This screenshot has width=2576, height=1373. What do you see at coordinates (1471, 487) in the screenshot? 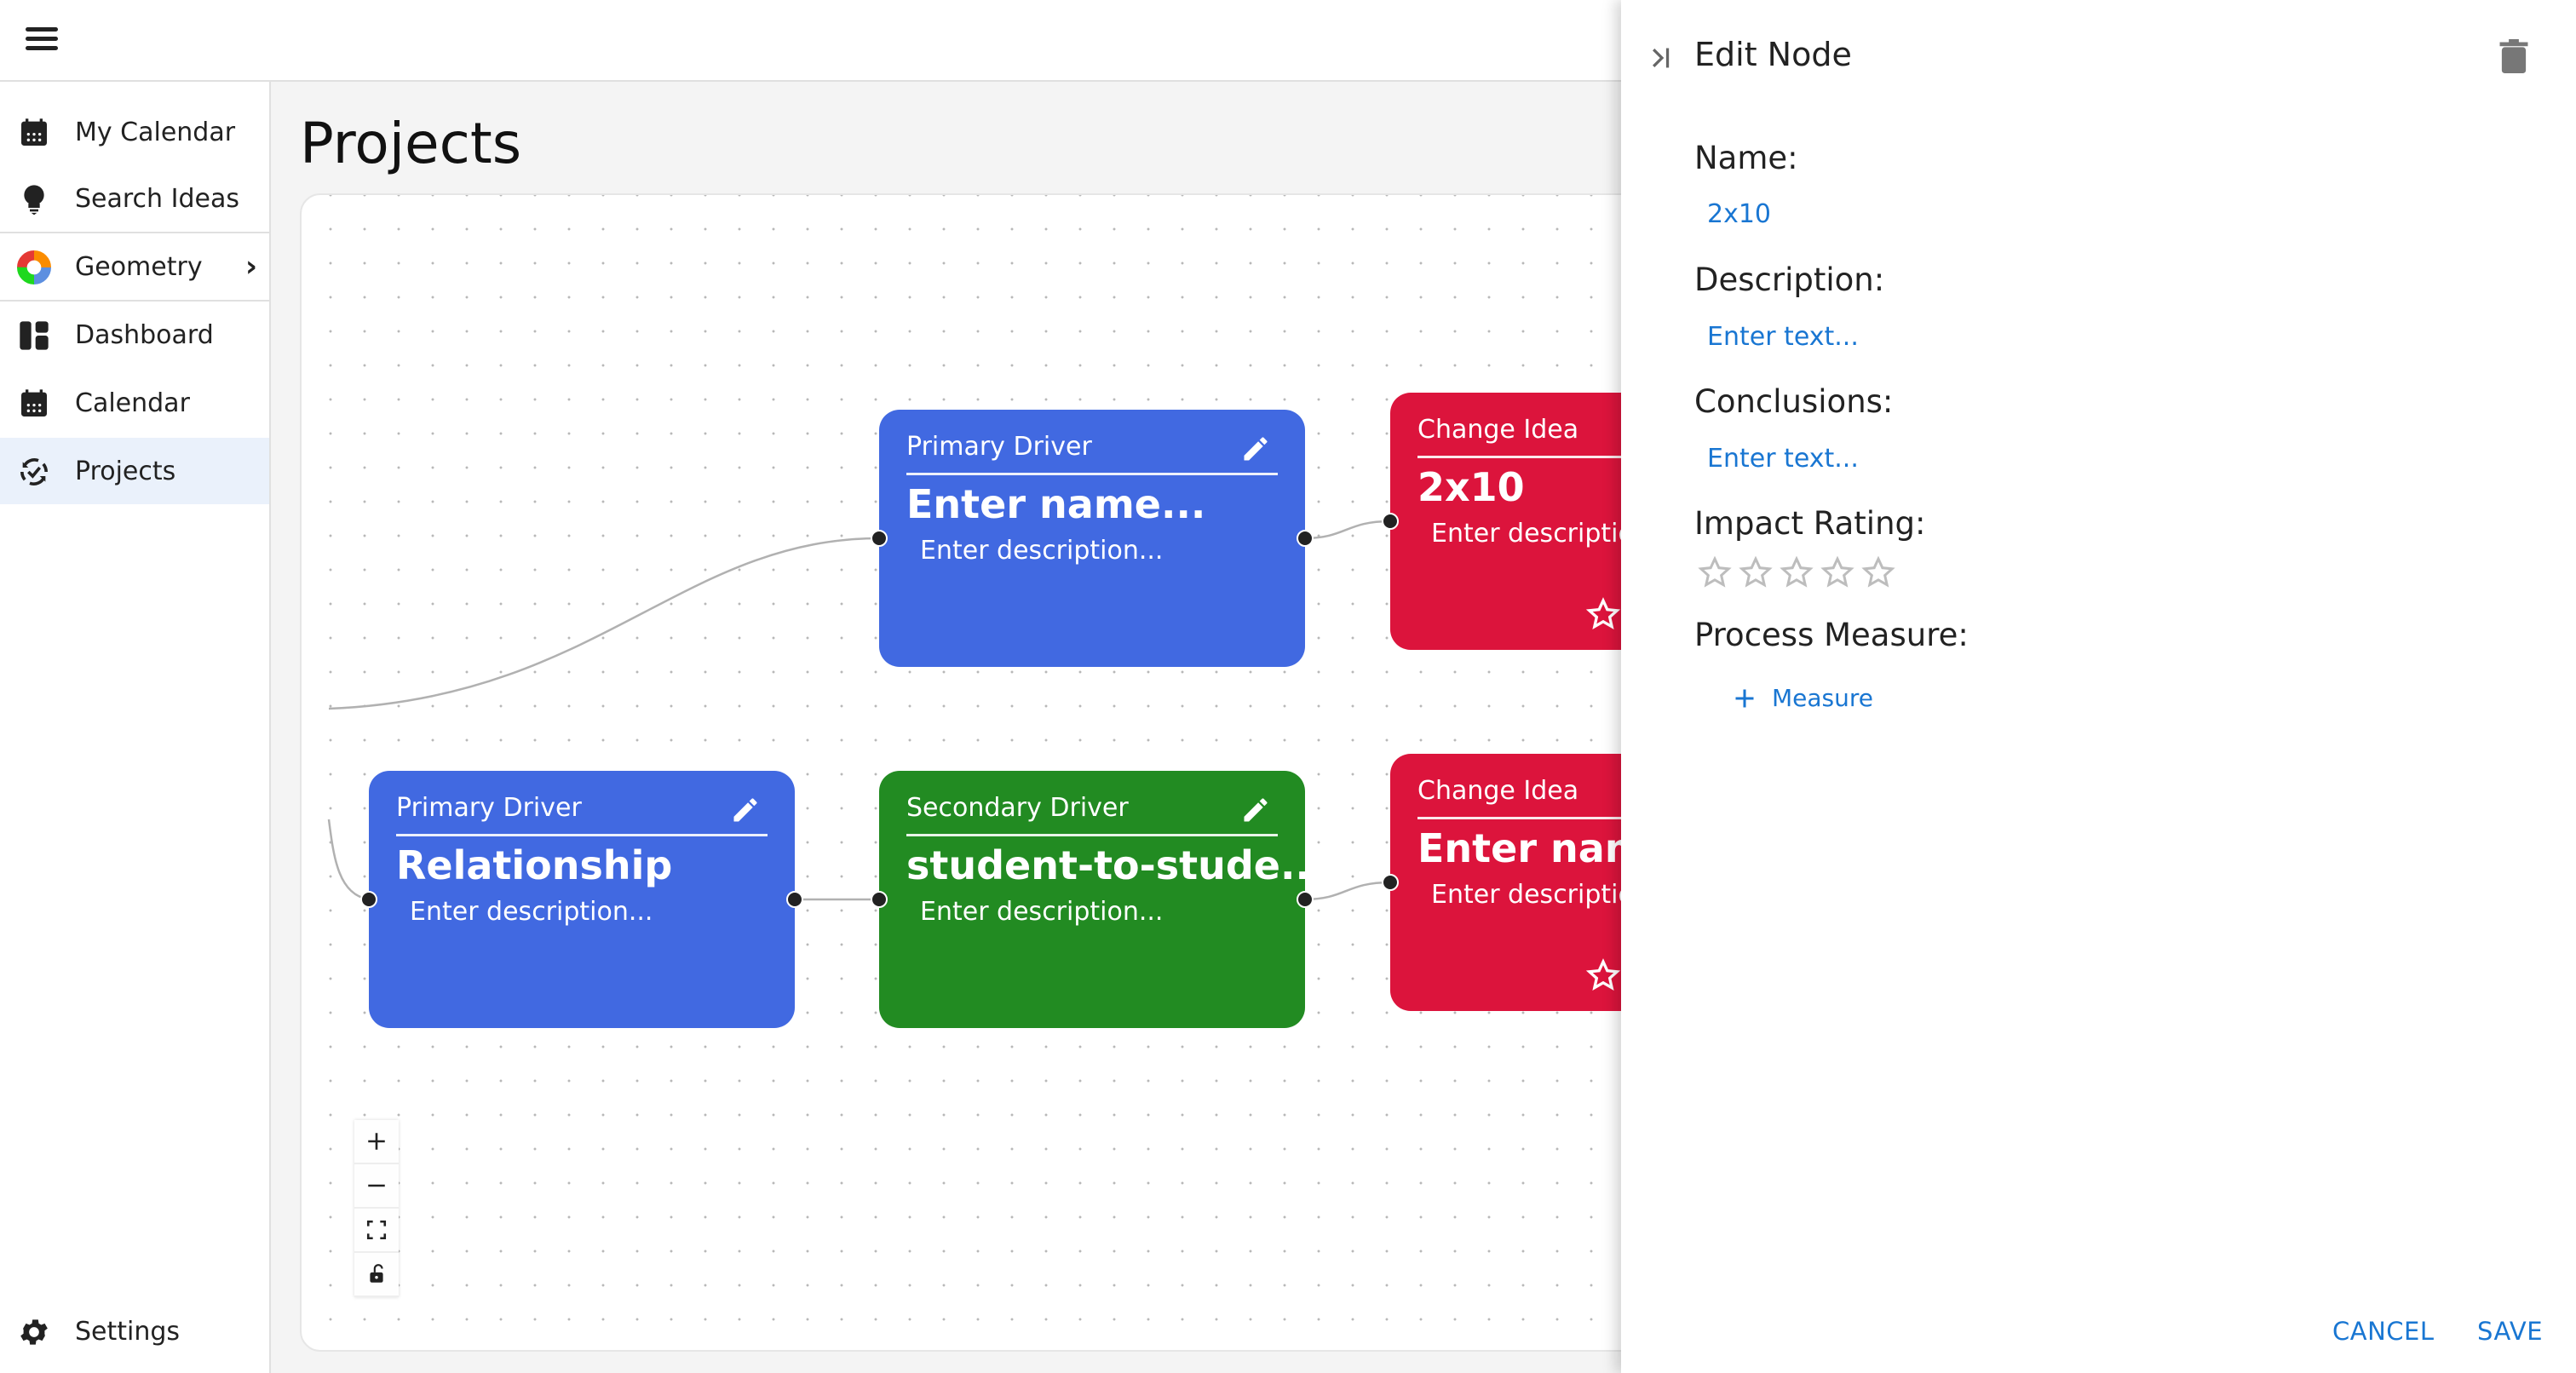
I see `node-name: 2x10` at bounding box center [1471, 487].